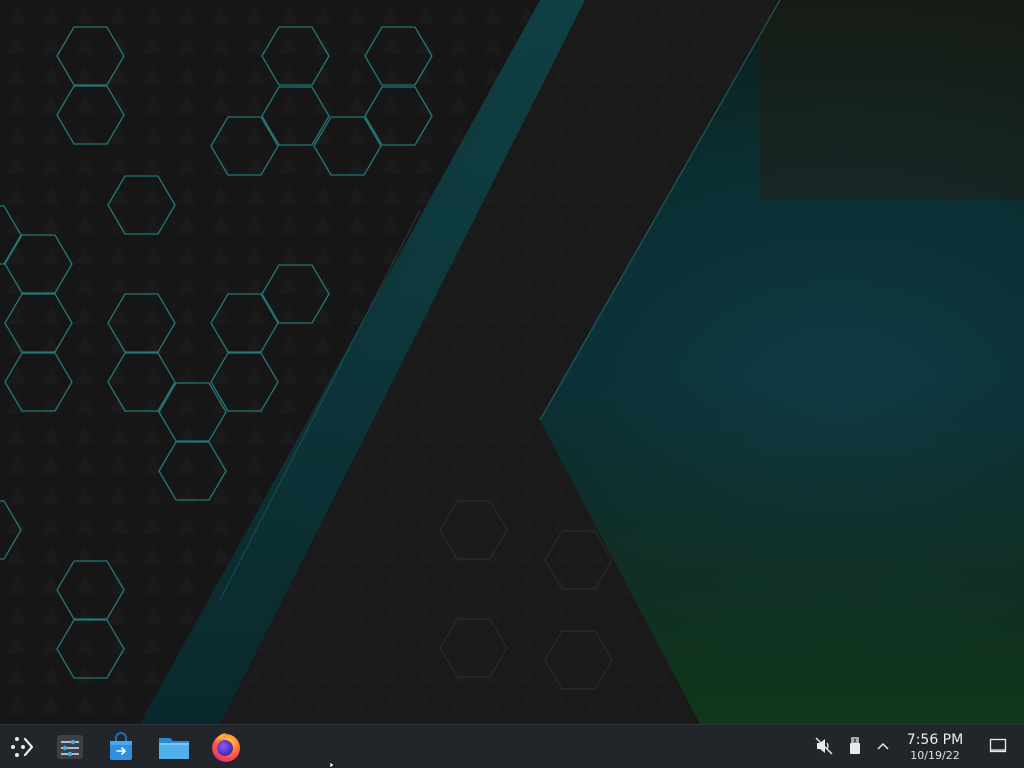 This screenshot has width=1024, height=768. I want to click on folder-icon, so click(174, 748).